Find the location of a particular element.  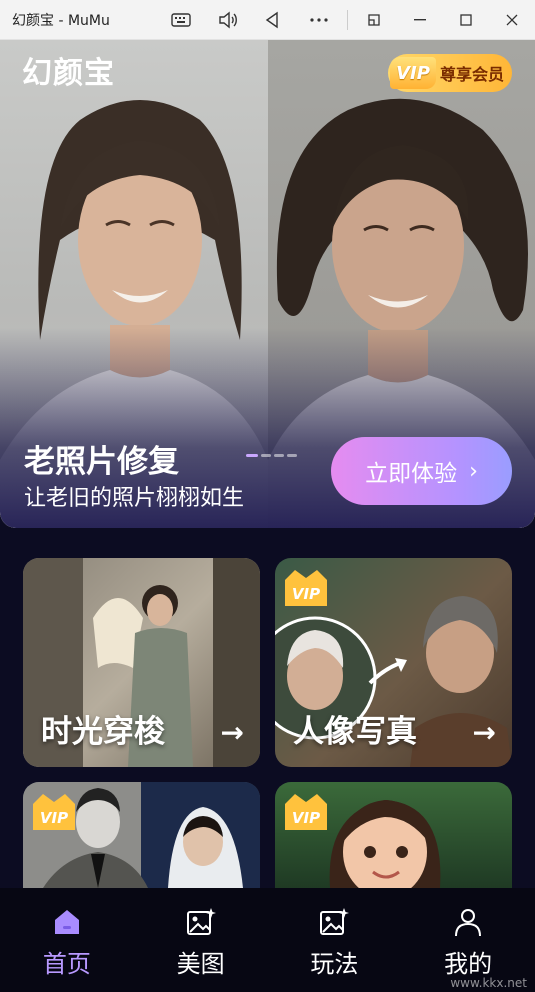

nav-play: 玩法 is located at coordinates (335, 940).